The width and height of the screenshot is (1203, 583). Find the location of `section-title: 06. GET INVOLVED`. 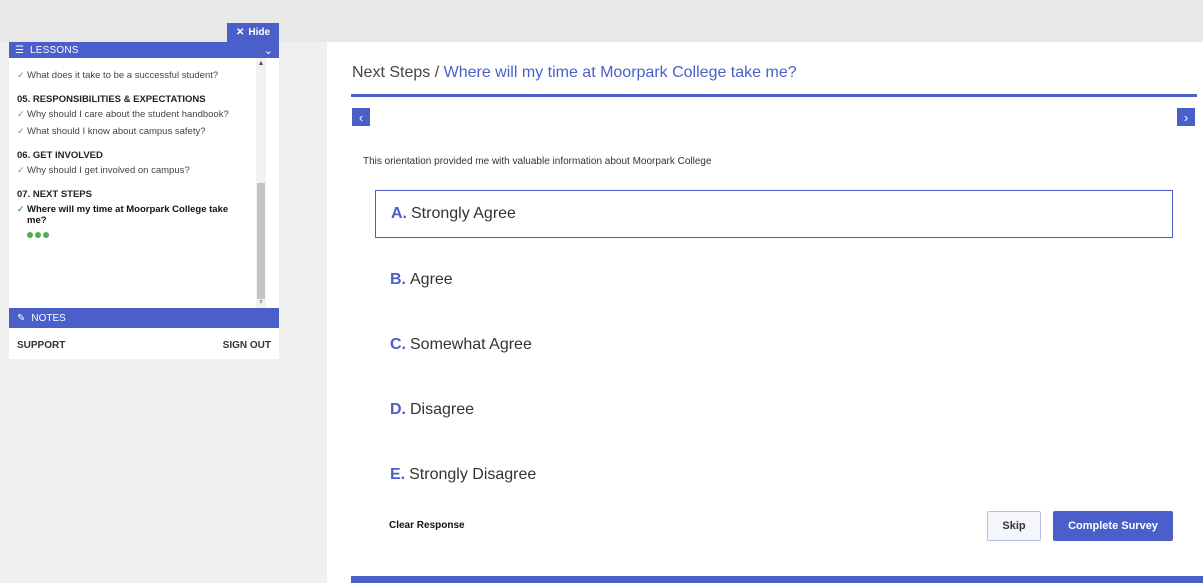

section-title: 06. GET INVOLVED is located at coordinates (60, 155).